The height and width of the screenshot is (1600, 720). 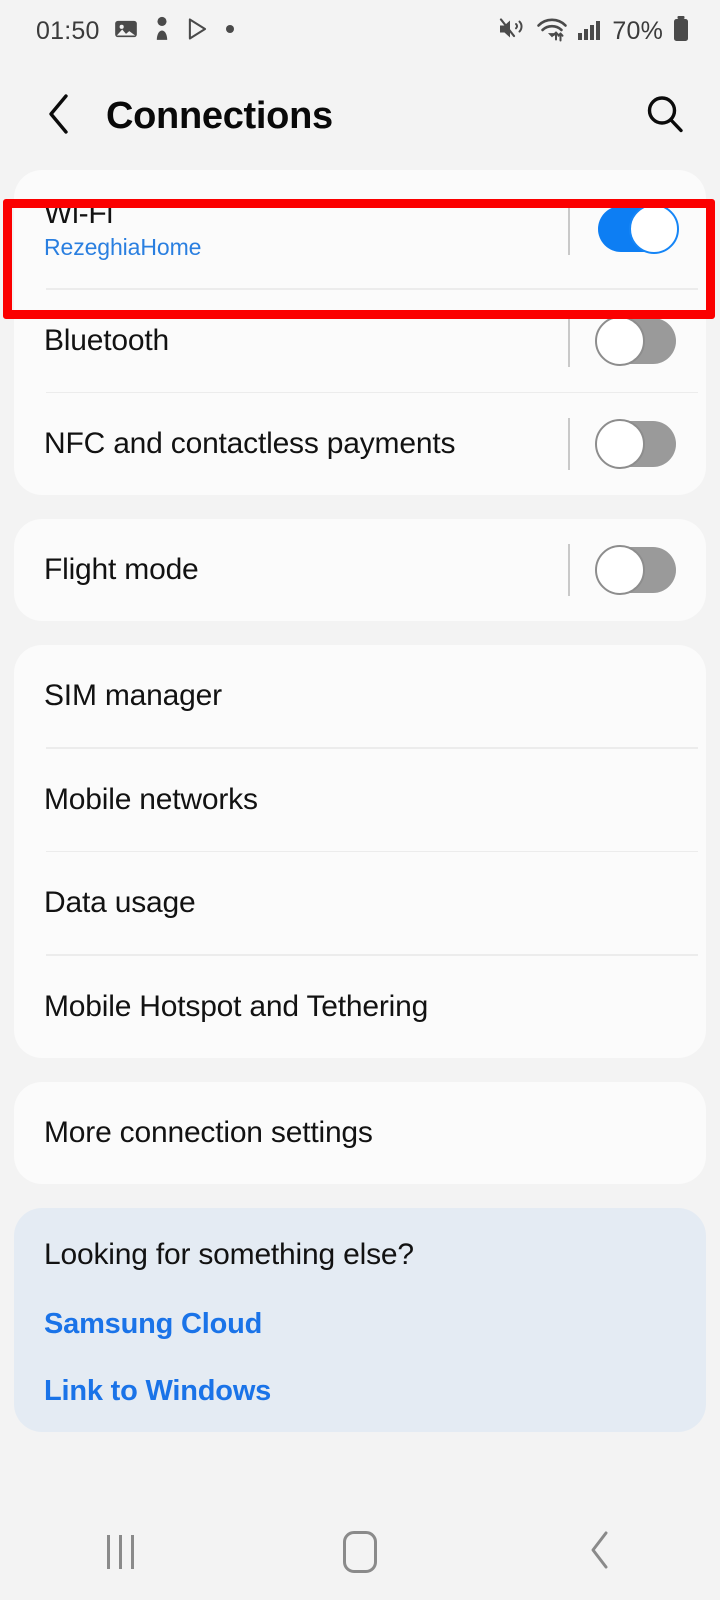 What do you see at coordinates (78, 213) in the screenshot?
I see `row-title: Wi-Fi` at bounding box center [78, 213].